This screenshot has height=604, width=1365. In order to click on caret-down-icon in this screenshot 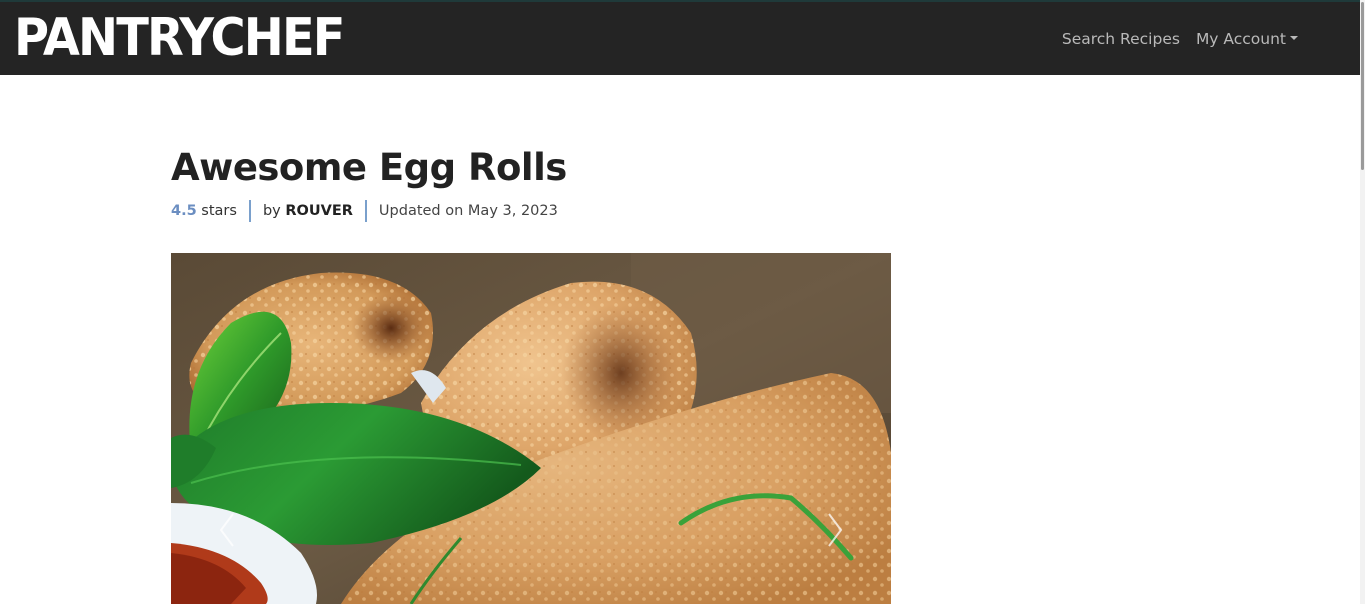, I will do `click(1294, 38)`.